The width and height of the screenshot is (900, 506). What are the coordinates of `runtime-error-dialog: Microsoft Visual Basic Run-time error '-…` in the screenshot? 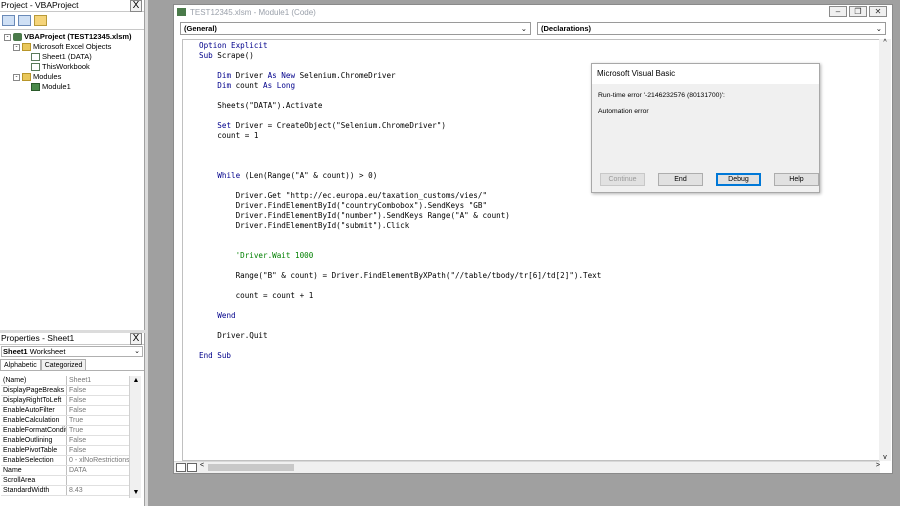 It's located at (705, 128).